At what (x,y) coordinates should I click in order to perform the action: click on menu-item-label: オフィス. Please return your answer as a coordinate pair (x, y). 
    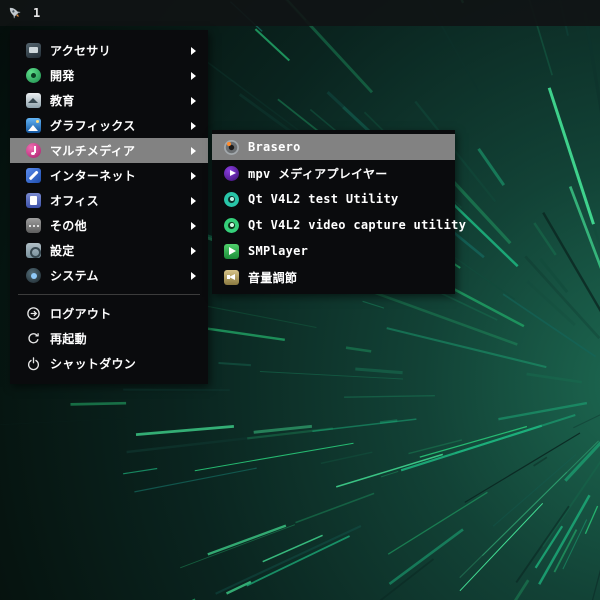
    Looking at the image, I should click on (74, 201).